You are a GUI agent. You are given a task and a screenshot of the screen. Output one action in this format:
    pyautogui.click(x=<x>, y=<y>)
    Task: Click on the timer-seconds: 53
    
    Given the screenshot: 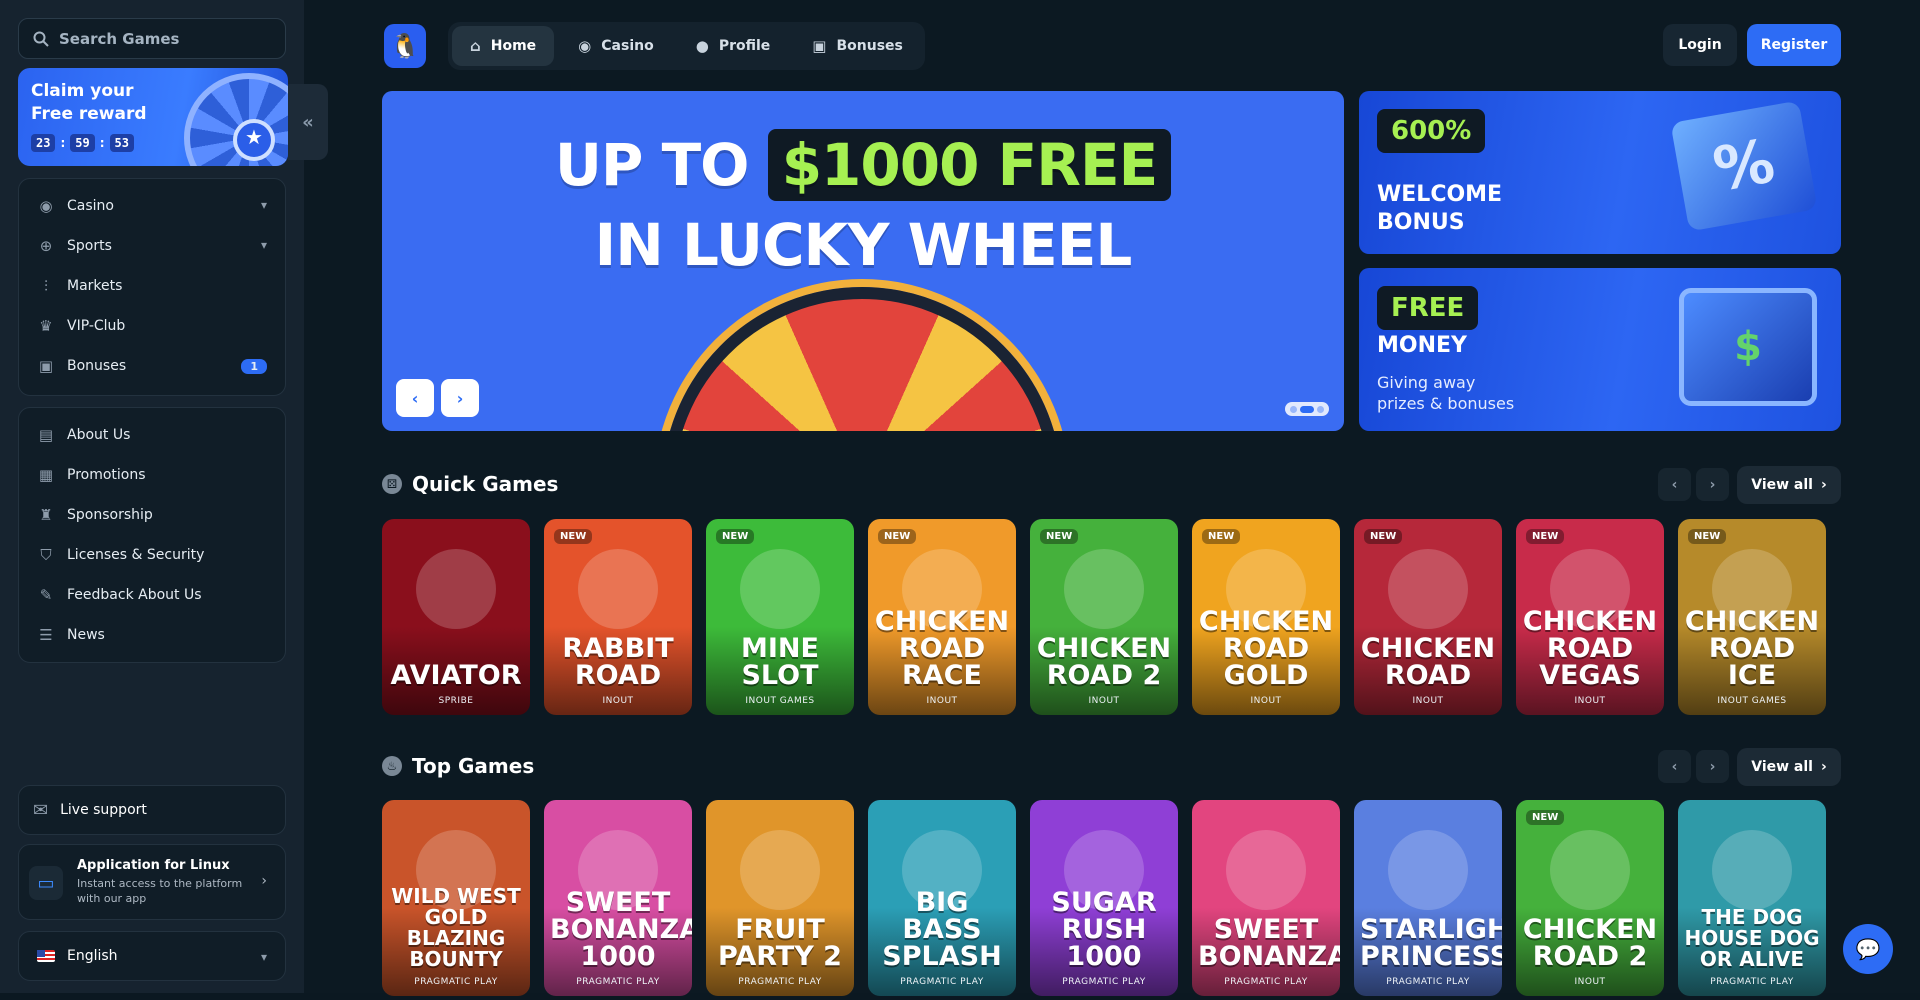 What is the action you would take?
    pyautogui.click(x=121, y=143)
    